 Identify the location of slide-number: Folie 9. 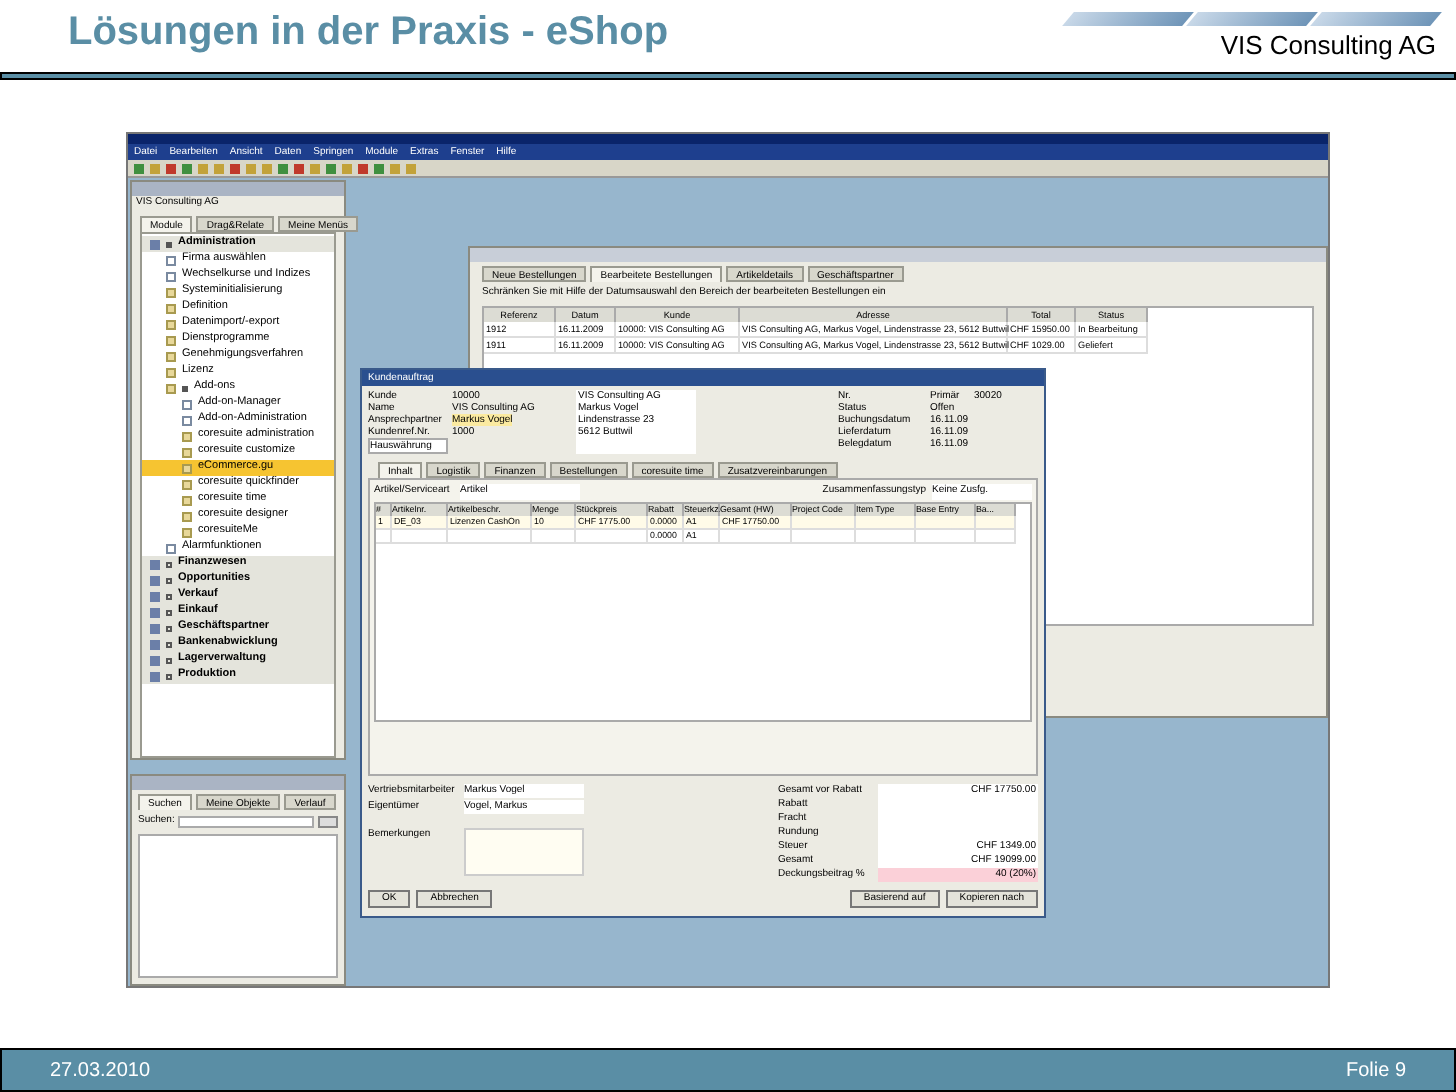
(1375, 1071).